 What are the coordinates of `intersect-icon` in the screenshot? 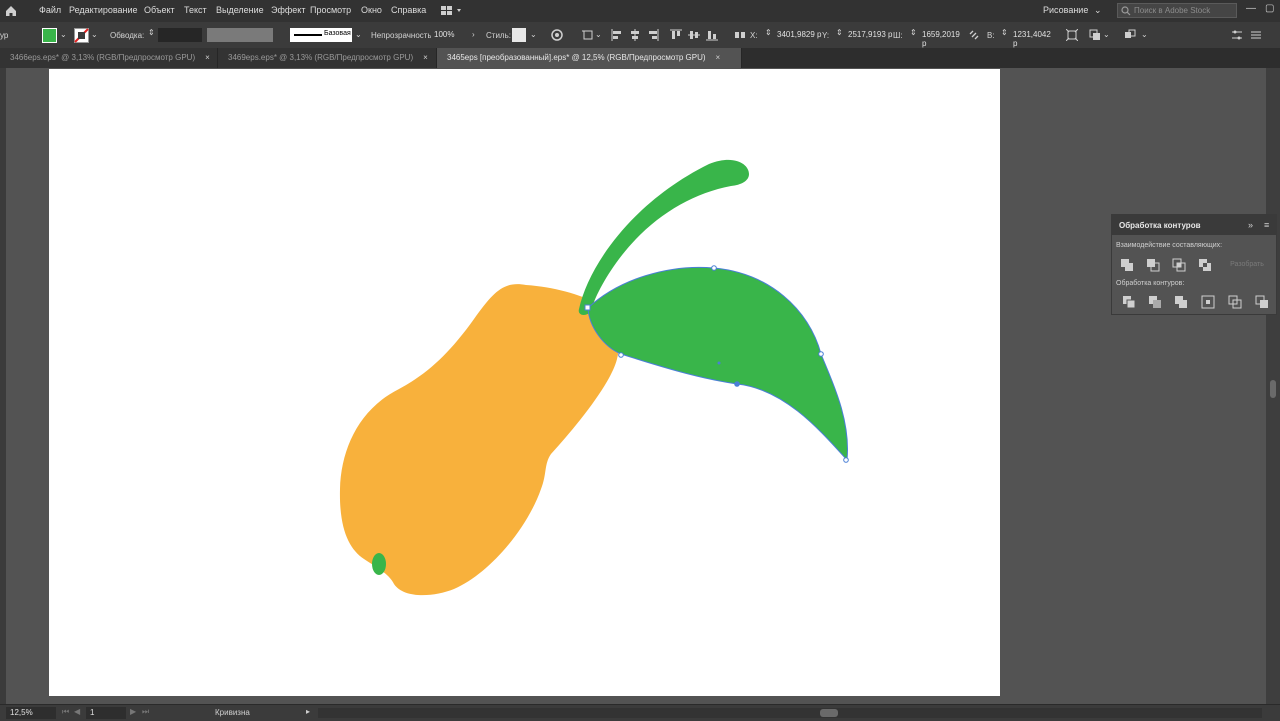 It's located at (1179, 265).